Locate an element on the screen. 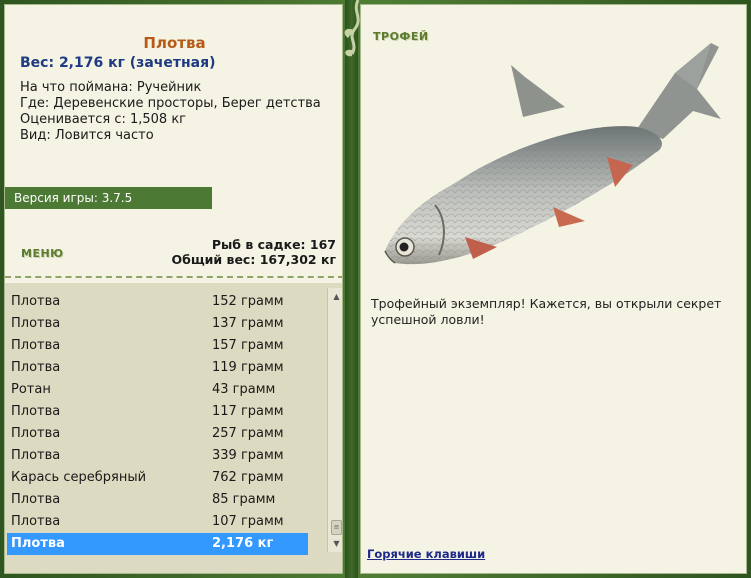 The width and height of the screenshot is (751, 578). catch-fish-weight: 43 грамм is located at coordinates (244, 389).